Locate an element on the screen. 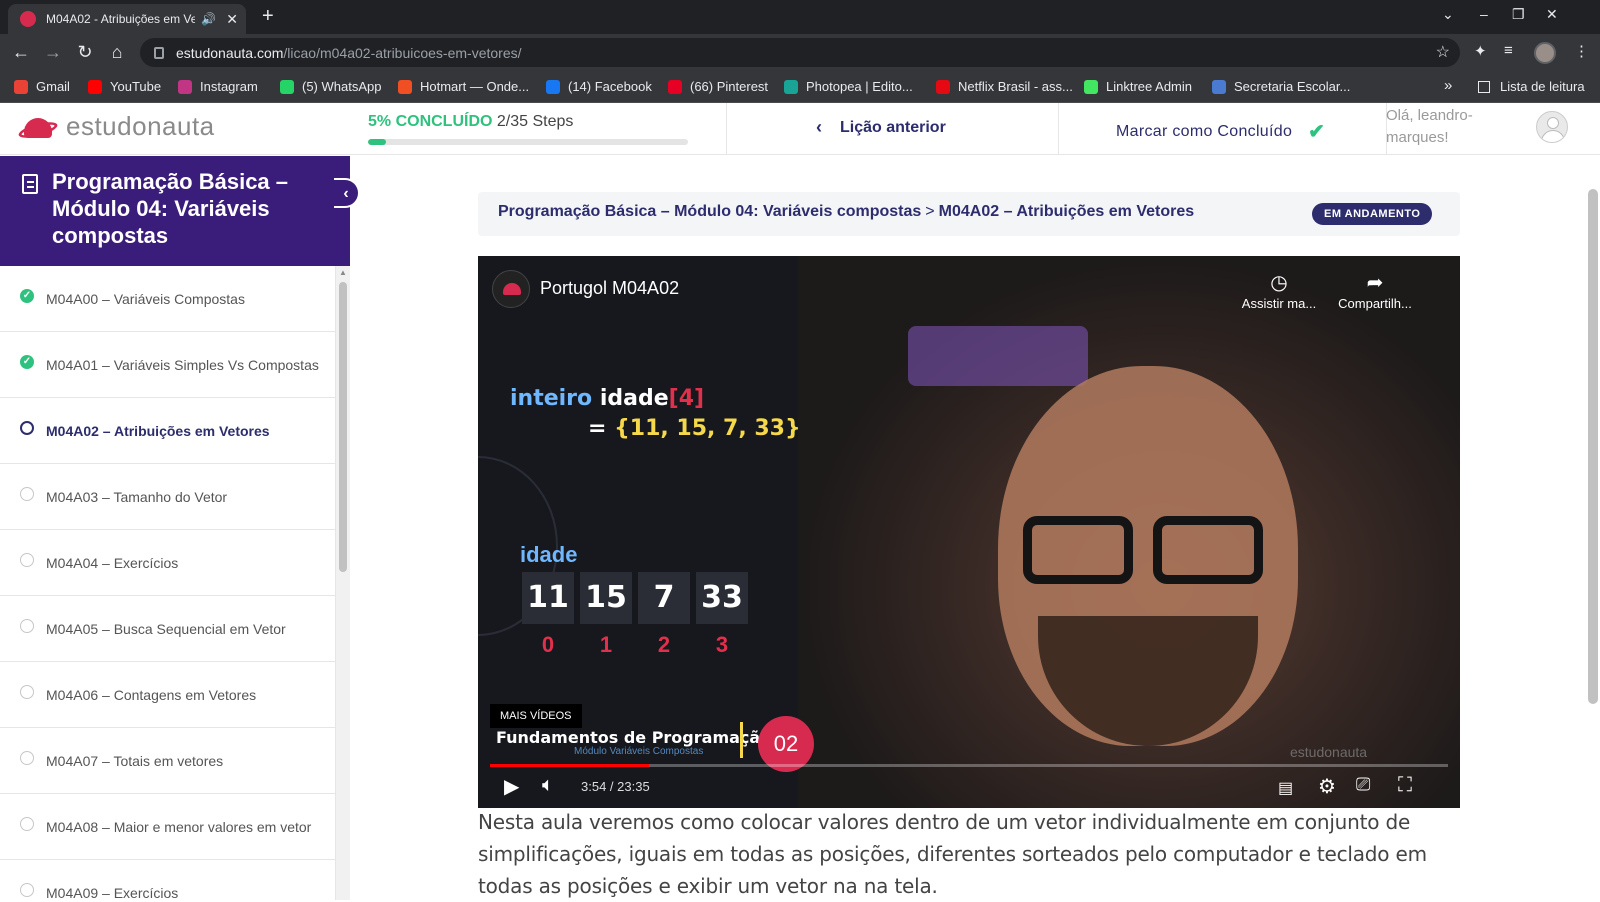 This screenshot has width=1600, height=902. lesson-list-item: ✓ M04A01 – Variáveis Simples Vs Compostas is located at coordinates (167, 365).